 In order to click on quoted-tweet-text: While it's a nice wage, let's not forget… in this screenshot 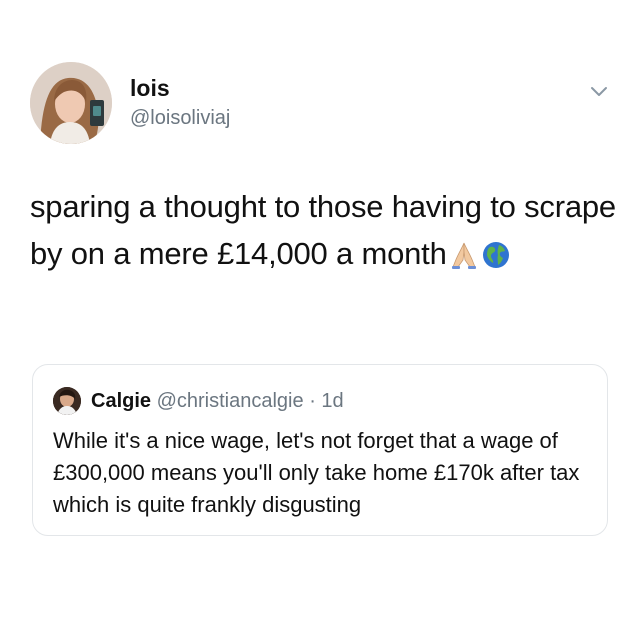, I will do `click(316, 472)`.